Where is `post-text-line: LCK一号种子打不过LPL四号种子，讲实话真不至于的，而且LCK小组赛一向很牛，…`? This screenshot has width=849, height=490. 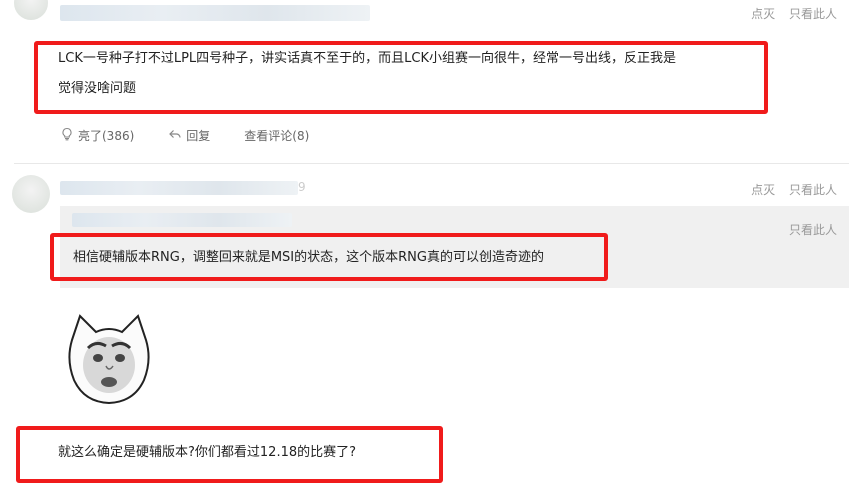
post-text-line: LCK一号种子打不过LPL四号种子，讲实话真不至于的，而且LCK小组赛一向很牛，… is located at coordinates (367, 58).